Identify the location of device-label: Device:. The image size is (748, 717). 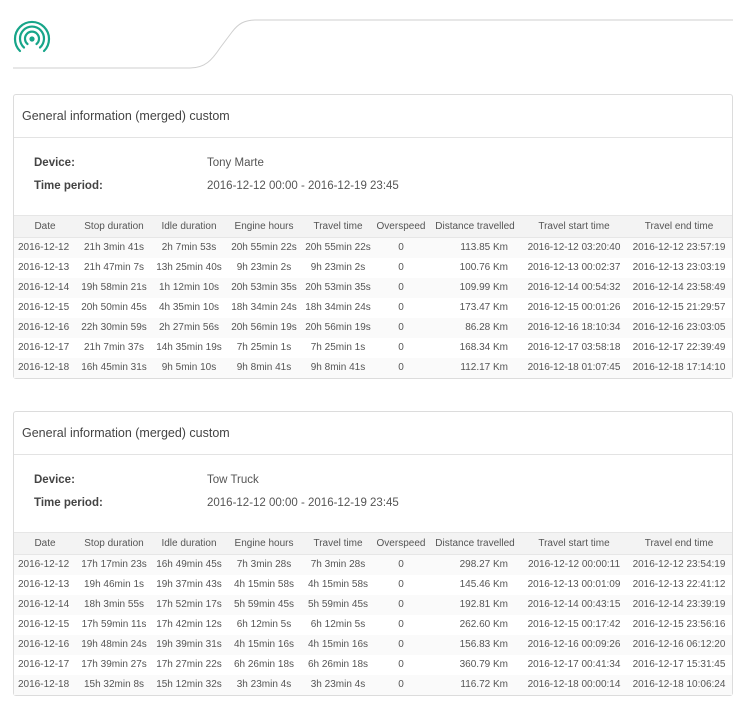
(54, 480).